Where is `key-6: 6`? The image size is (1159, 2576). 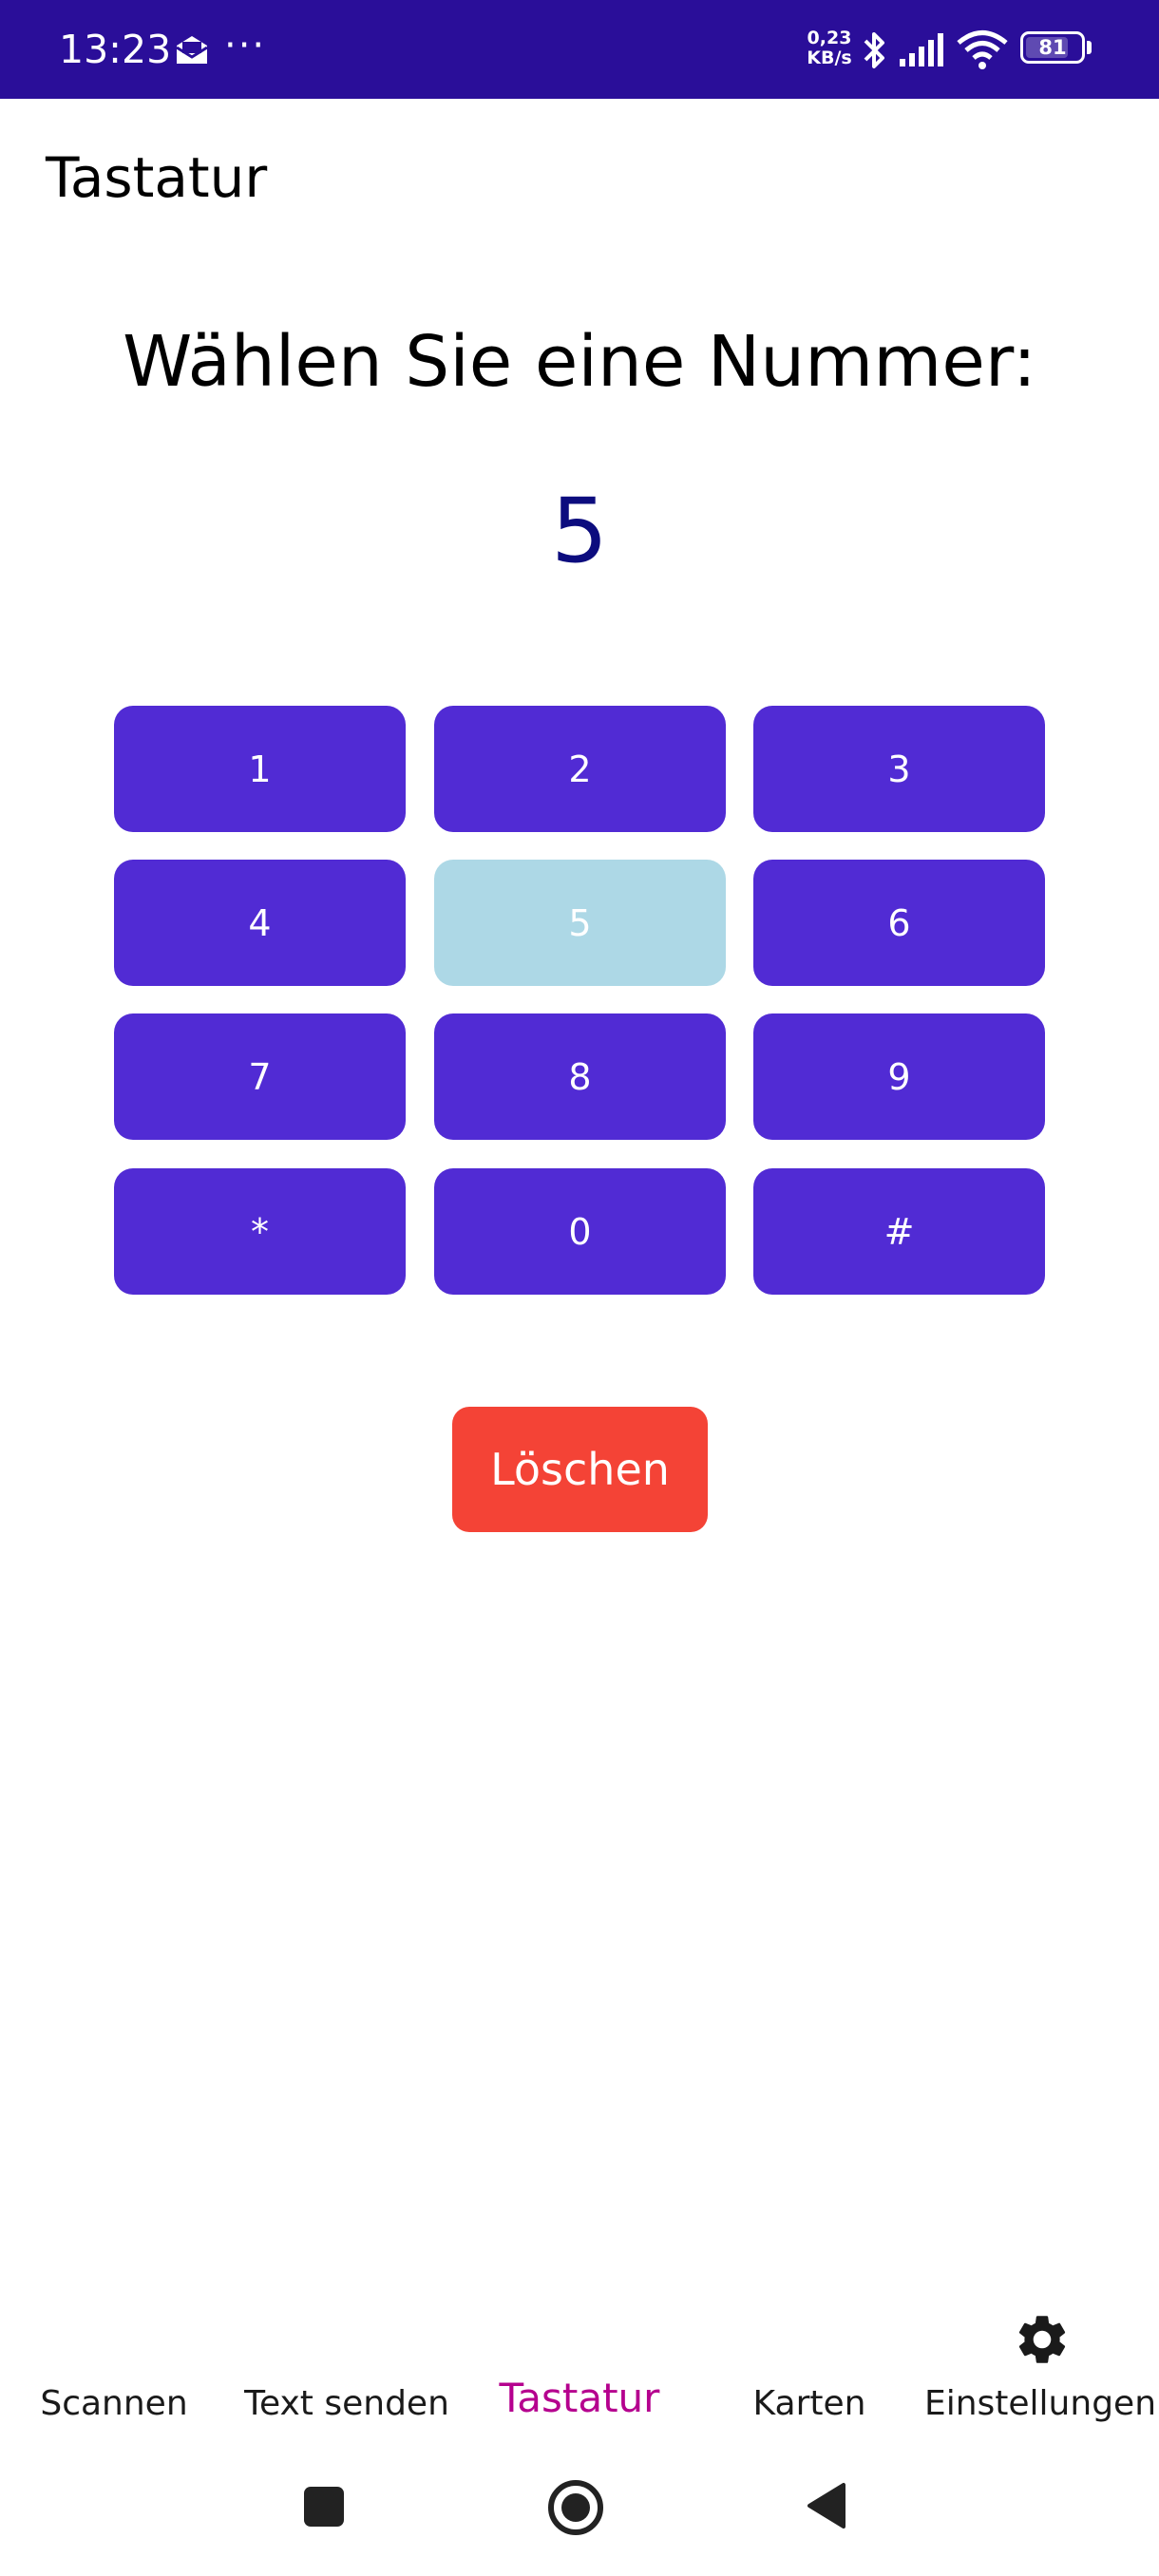 key-6: 6 is located at coordinates (899, 923).